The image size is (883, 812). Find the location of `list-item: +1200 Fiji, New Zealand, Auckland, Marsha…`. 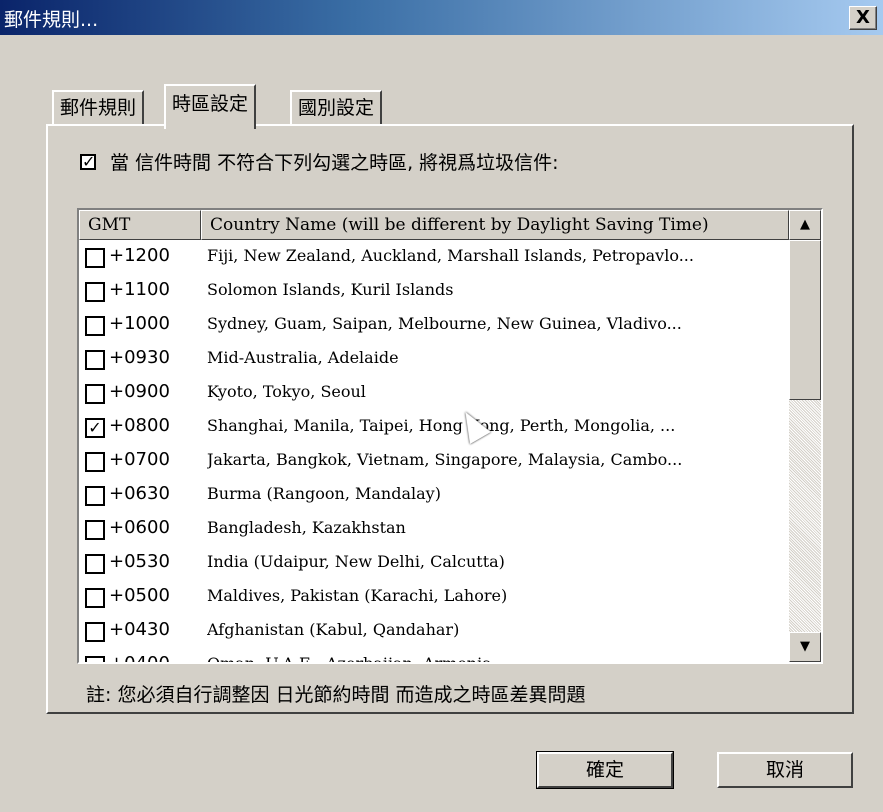

list-item: +1200 Fiji, New Zealand, Auckland, Marsha… is located at coordinates (434, 257).